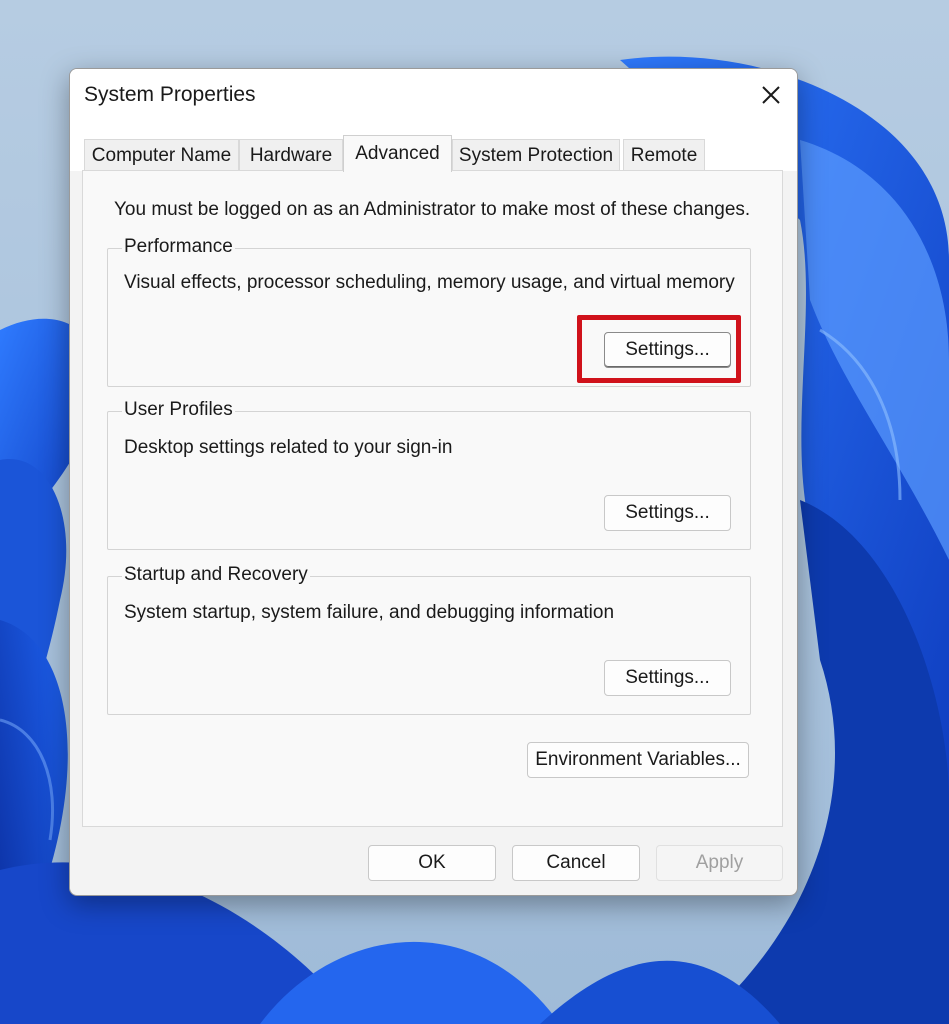 This screenshot has width=949, height=1024. Describe the element at coordinates (216, 575) in the screenshot. I see `startup-recovery-label: Startup and Recovery` at that location.